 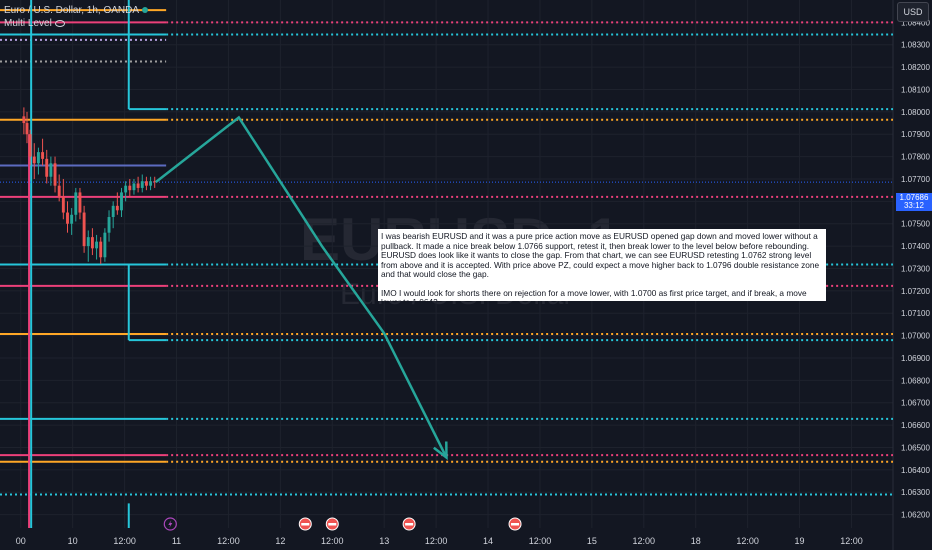 I want to click on price-tick-label: 1.07400, so click(x=915, y=246).